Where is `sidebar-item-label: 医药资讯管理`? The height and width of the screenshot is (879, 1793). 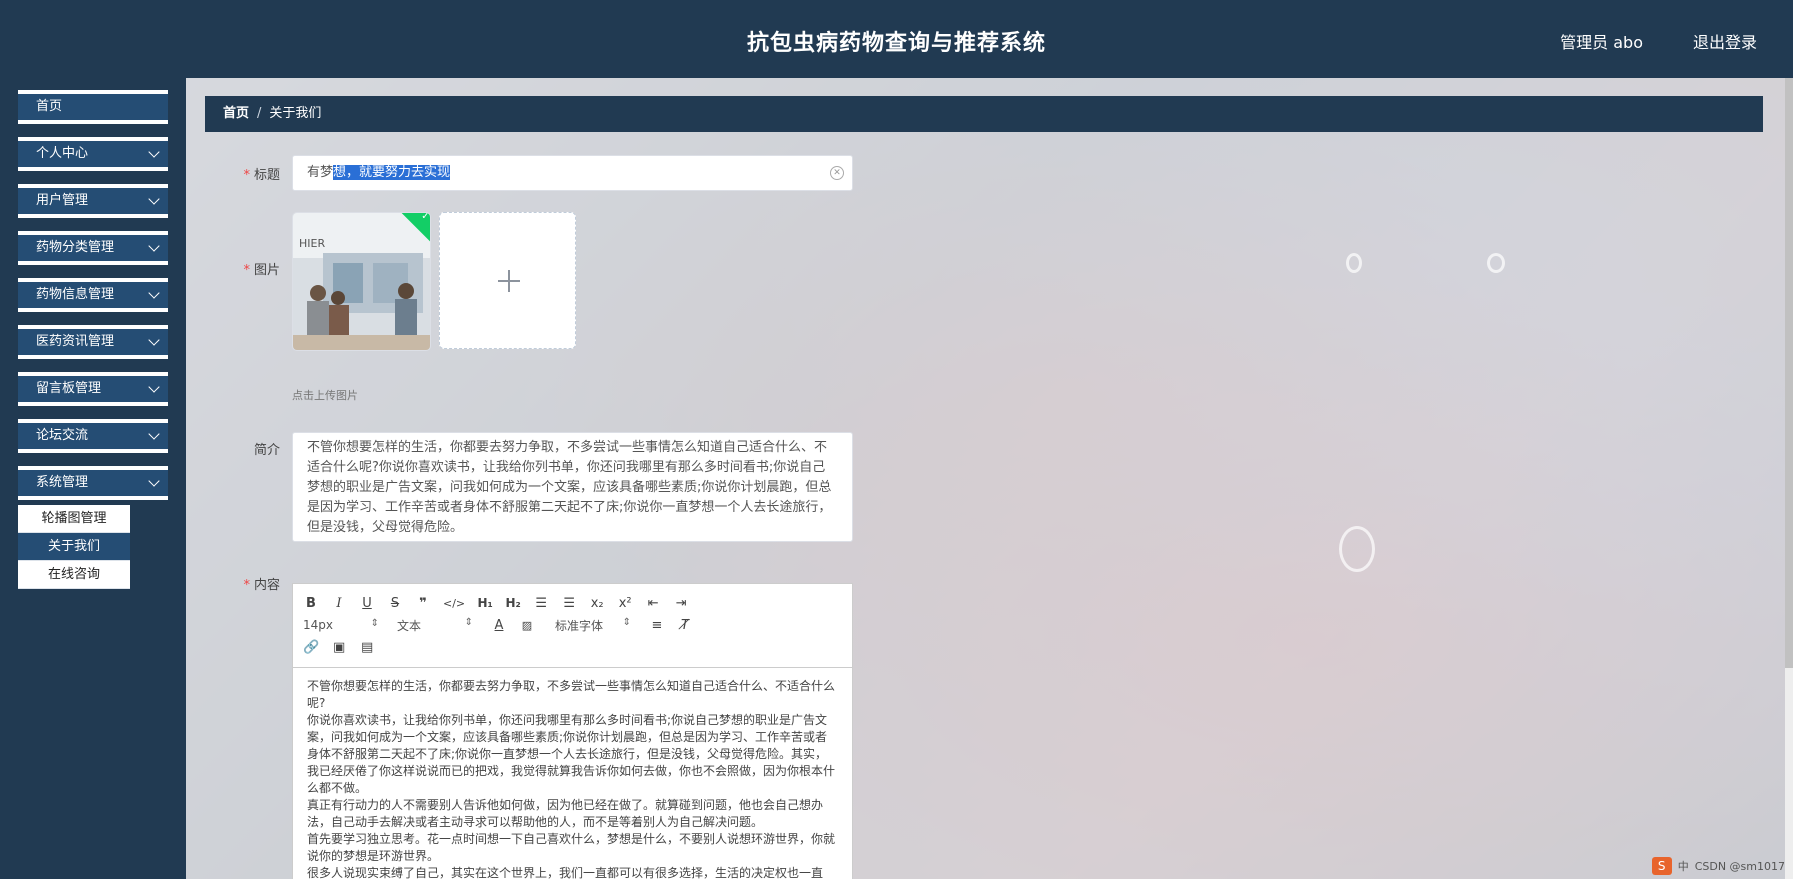
sidebar-item-label: 医药资讯管理 is located at coordinates (75, 341).